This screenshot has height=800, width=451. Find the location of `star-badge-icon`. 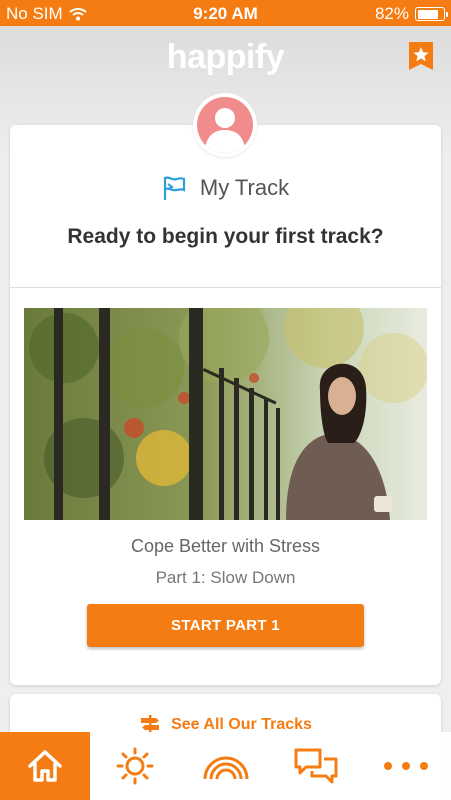

star-badge-icon is located at coordinates (421, 56).